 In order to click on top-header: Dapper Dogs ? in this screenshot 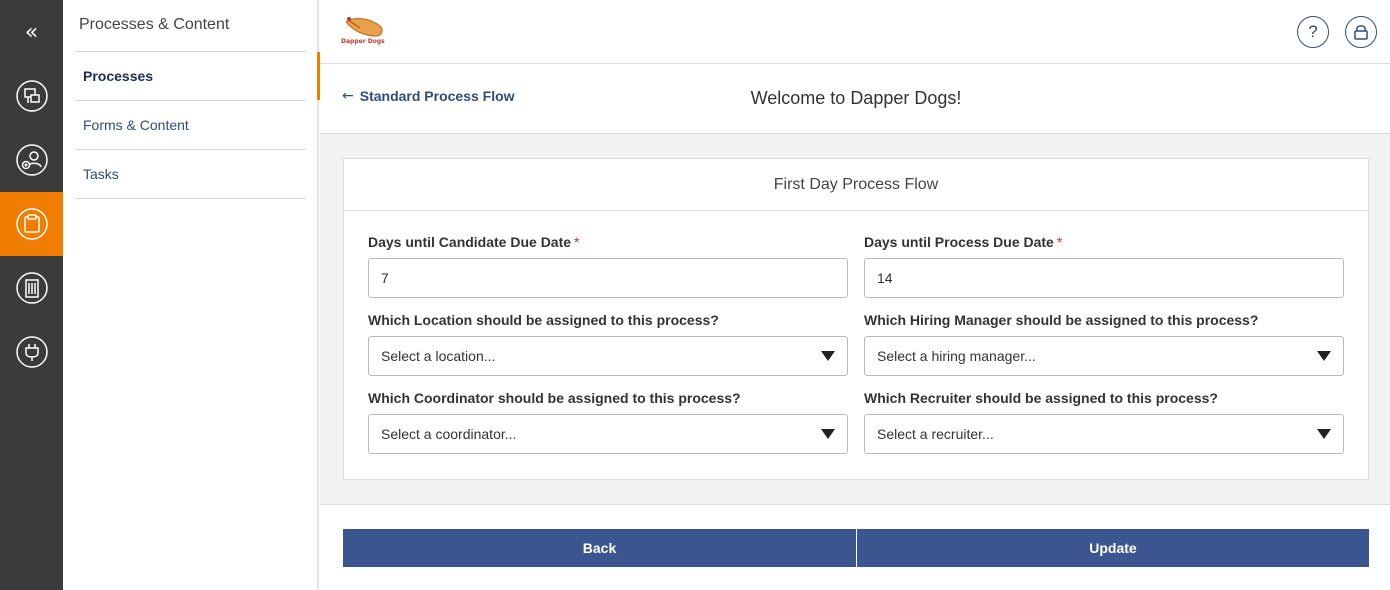, I will do `click(855, 32)`.